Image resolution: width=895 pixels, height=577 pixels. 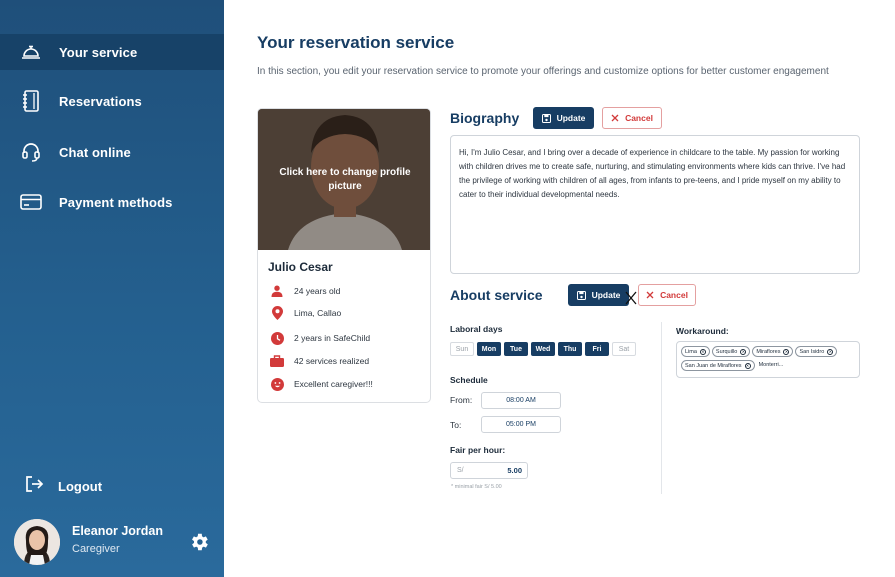 I want to click on chip-label: Lima, so click(x=691, y=351).